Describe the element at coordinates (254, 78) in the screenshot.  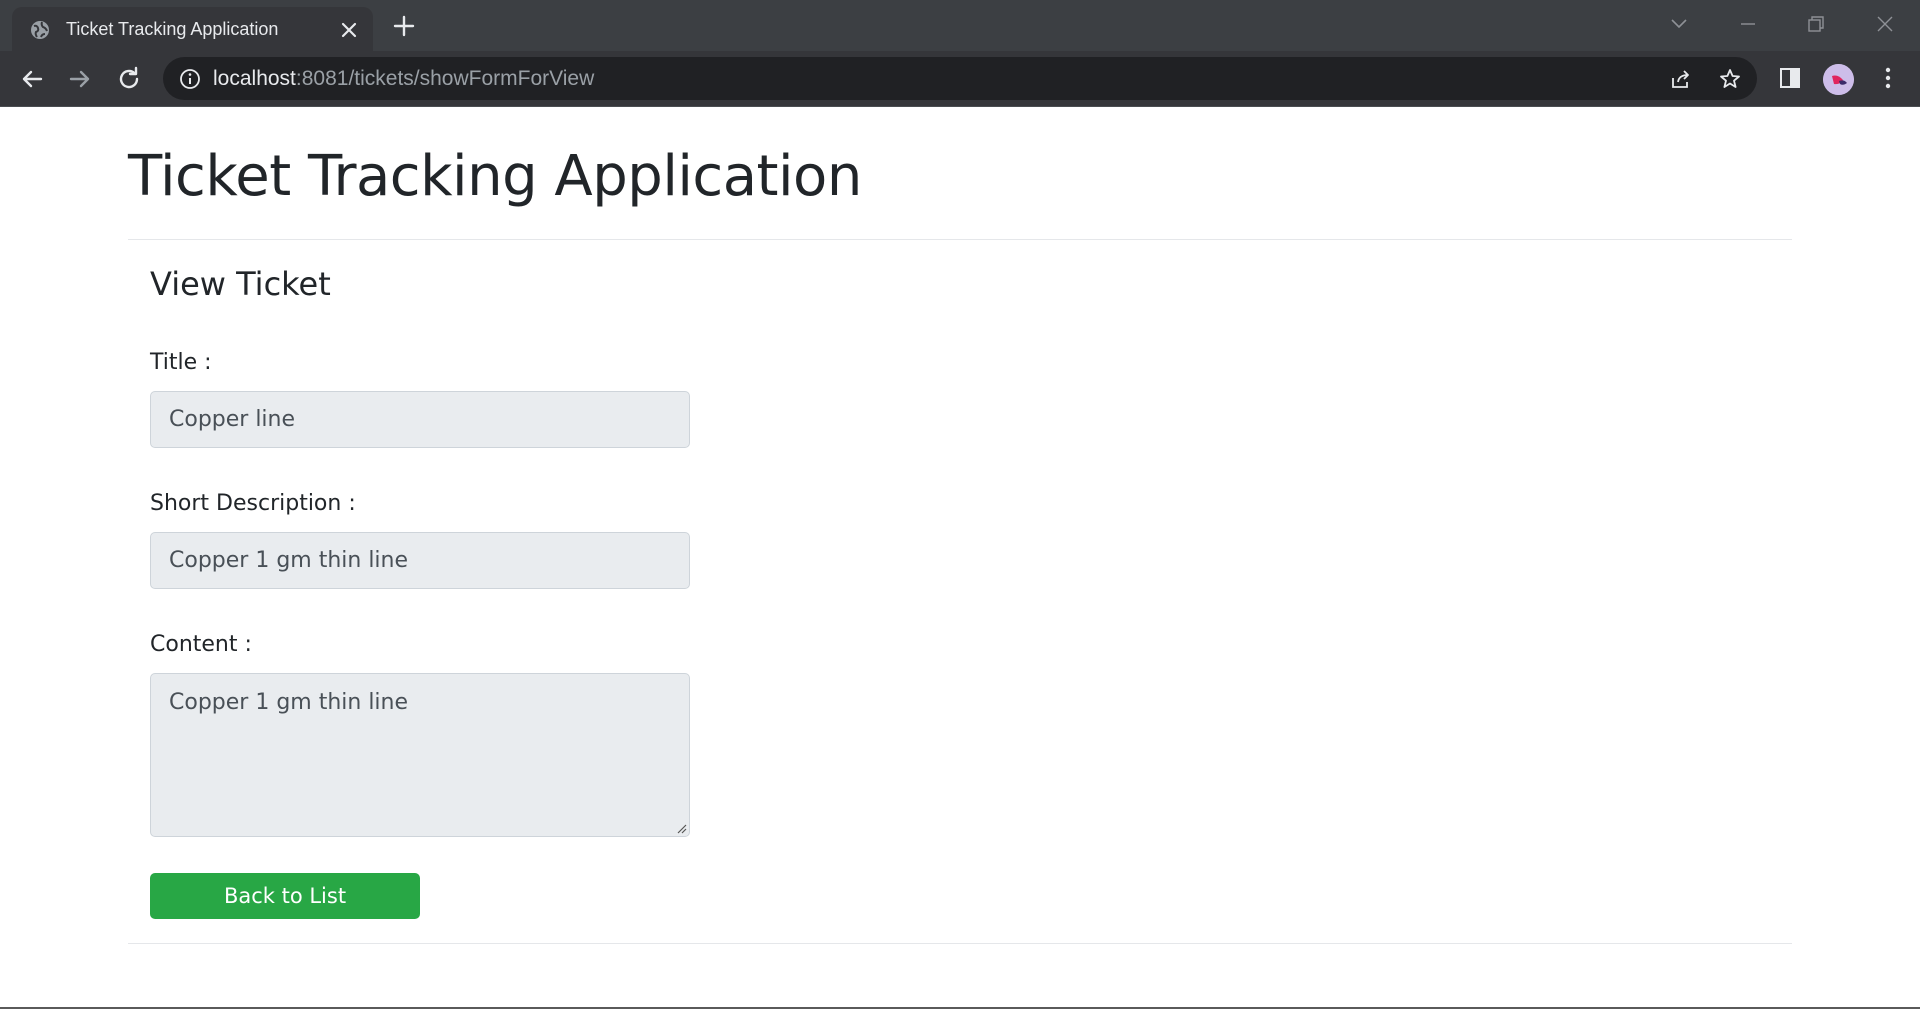
I see `url-host: localhost` at that location.